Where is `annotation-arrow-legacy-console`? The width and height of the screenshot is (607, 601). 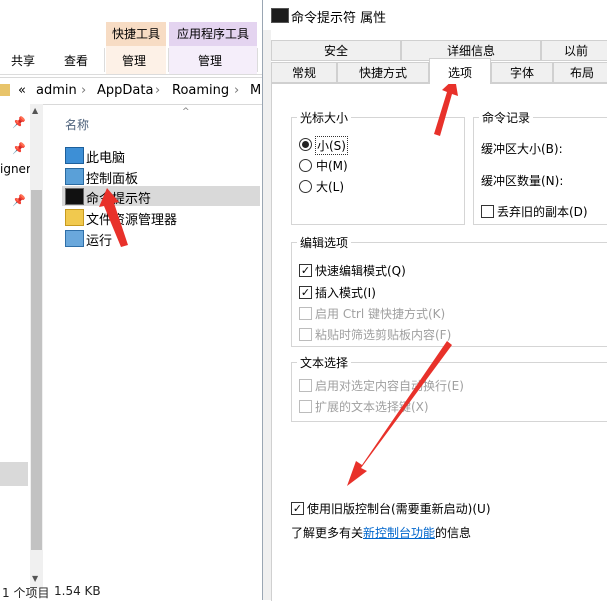 annotation-arrow-legacy-console is located at coordinates (399, 413).